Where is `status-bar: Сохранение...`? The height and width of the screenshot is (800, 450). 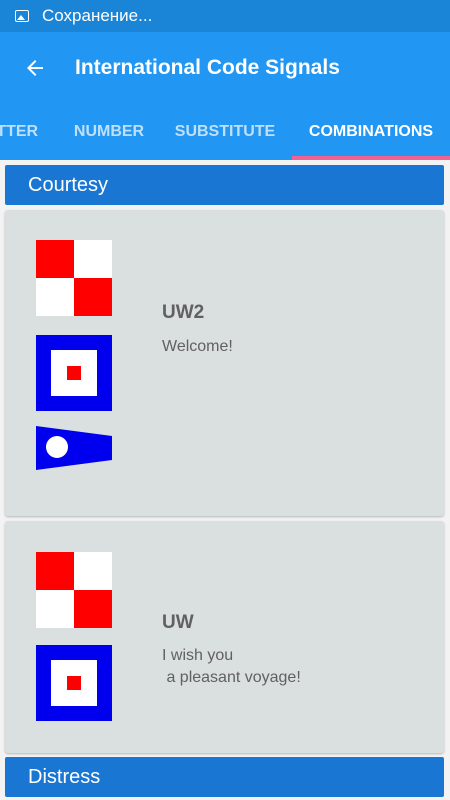 status-bar: Сохранение... is located at coordinates (225, 16).